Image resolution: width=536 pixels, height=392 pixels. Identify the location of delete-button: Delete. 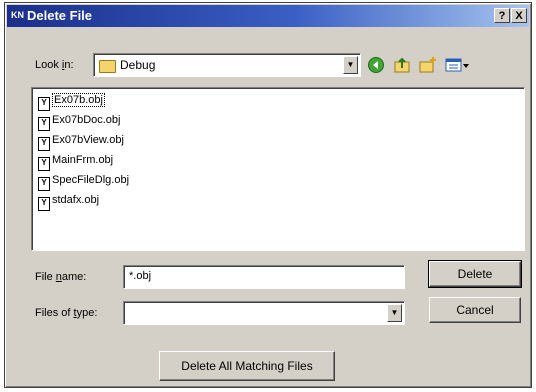
(475, 274).